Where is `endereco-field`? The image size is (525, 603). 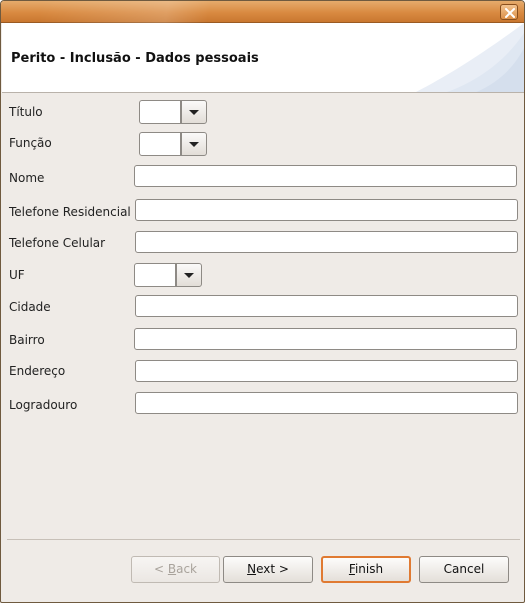
endereco-field is located at coordinates (326, 371).